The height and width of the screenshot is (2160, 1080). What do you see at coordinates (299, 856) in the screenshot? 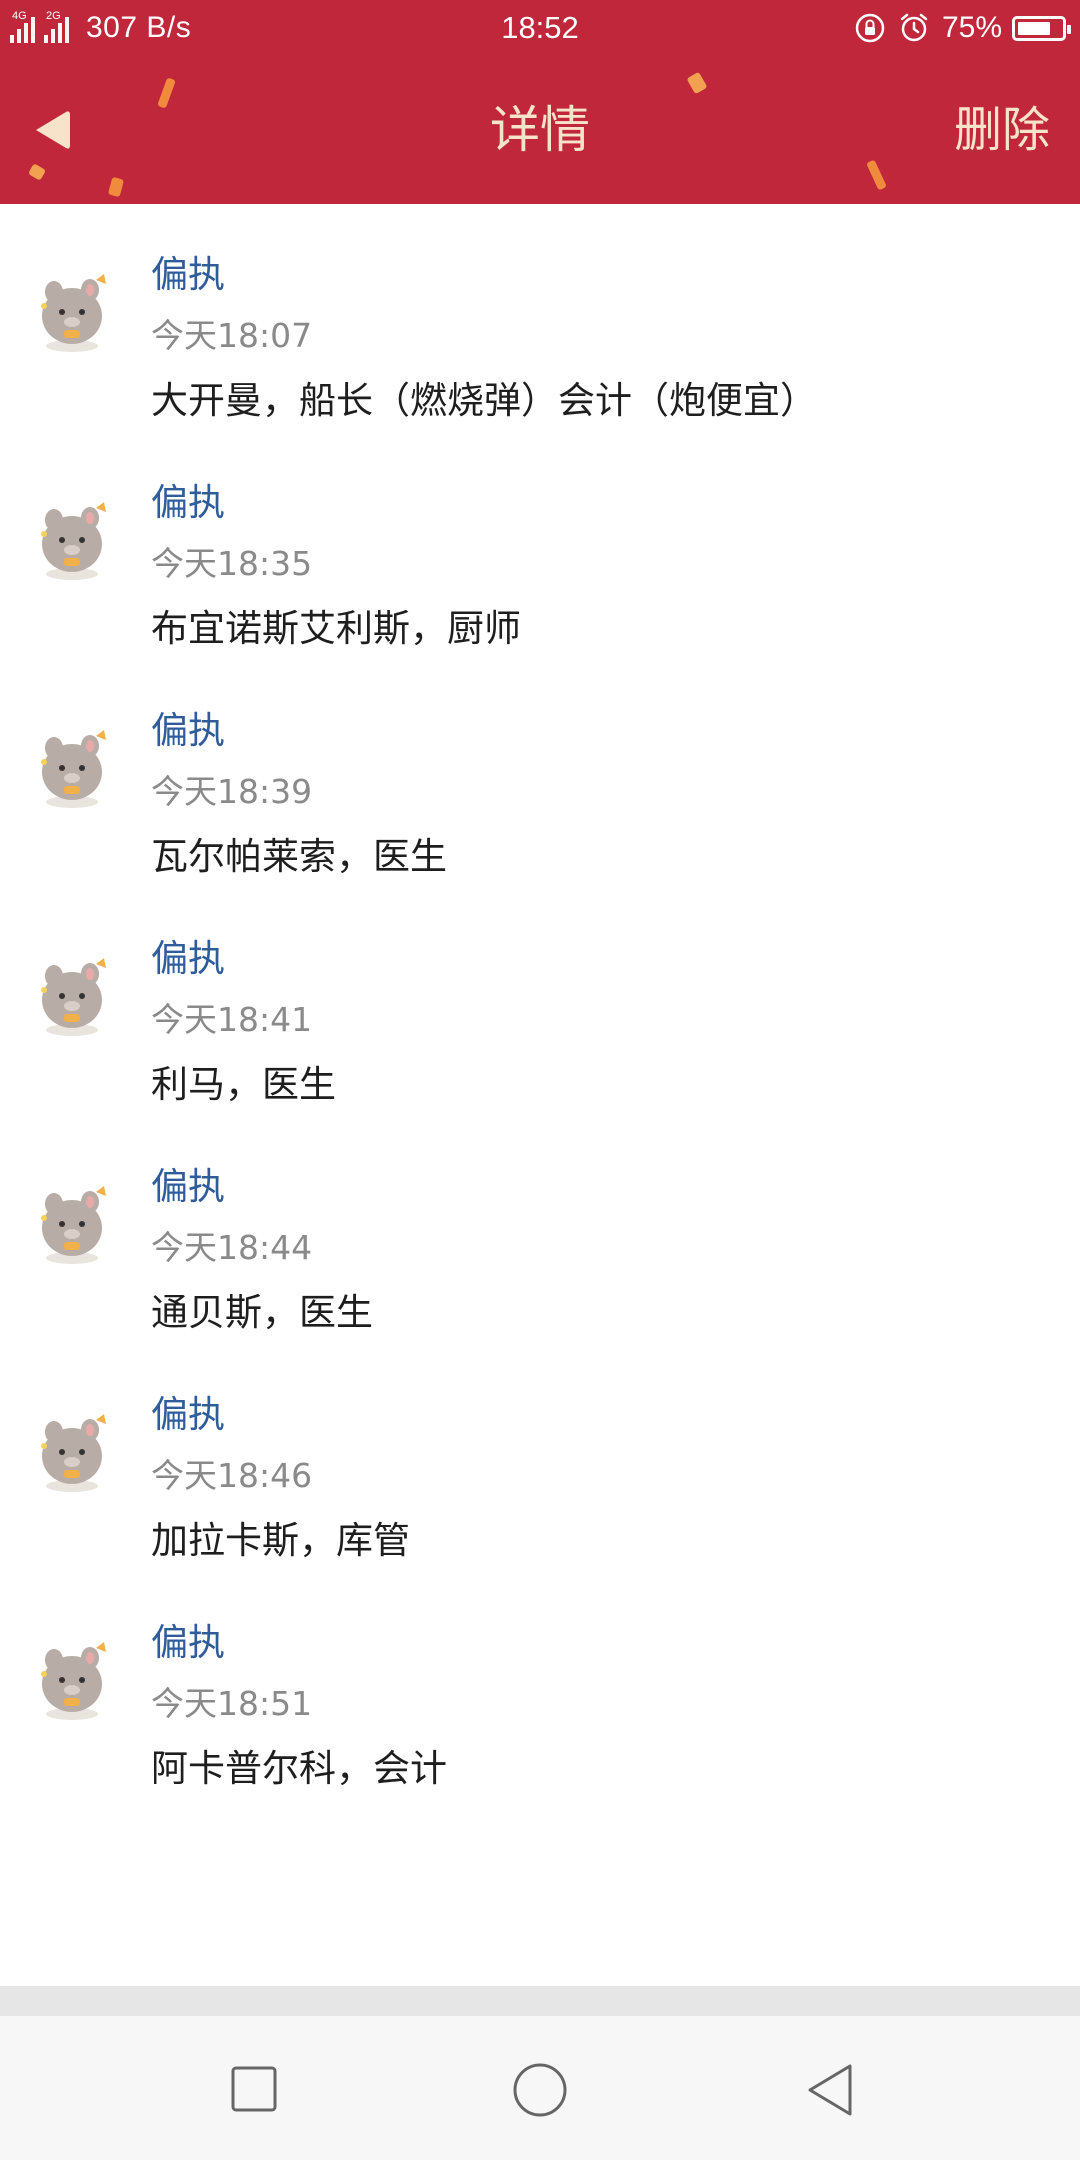
I see `comment-text: 瓦尔帕莱索，医生` at bounding box center [299, 856].